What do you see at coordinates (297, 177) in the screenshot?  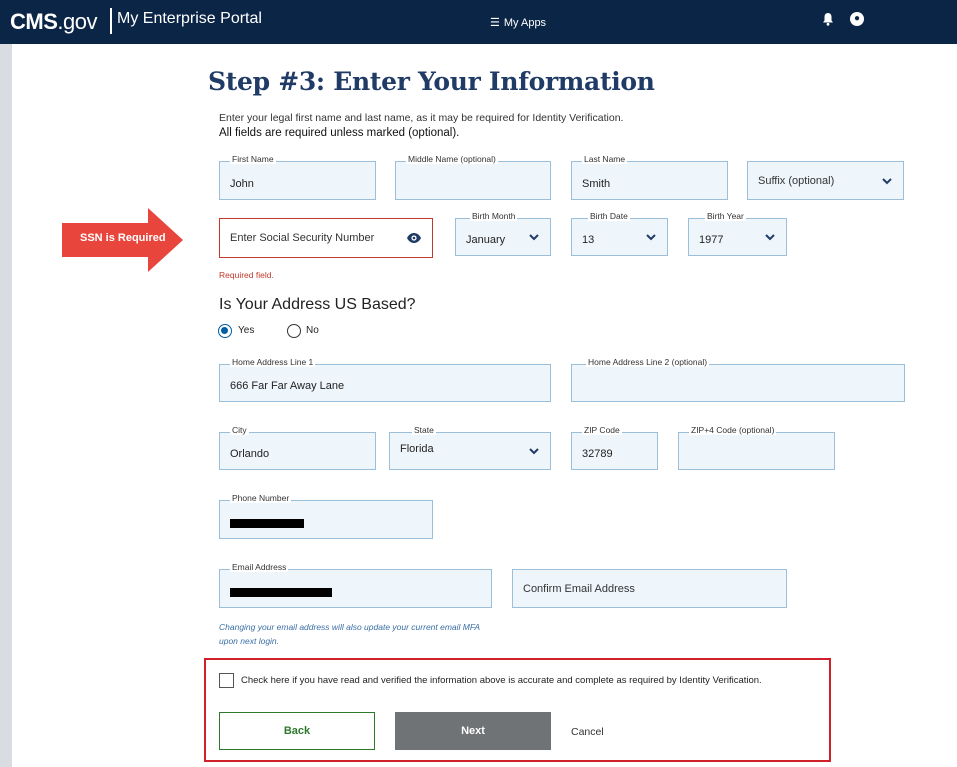 I see `first-name-field: First Name John` at bounding box center [297, 177].